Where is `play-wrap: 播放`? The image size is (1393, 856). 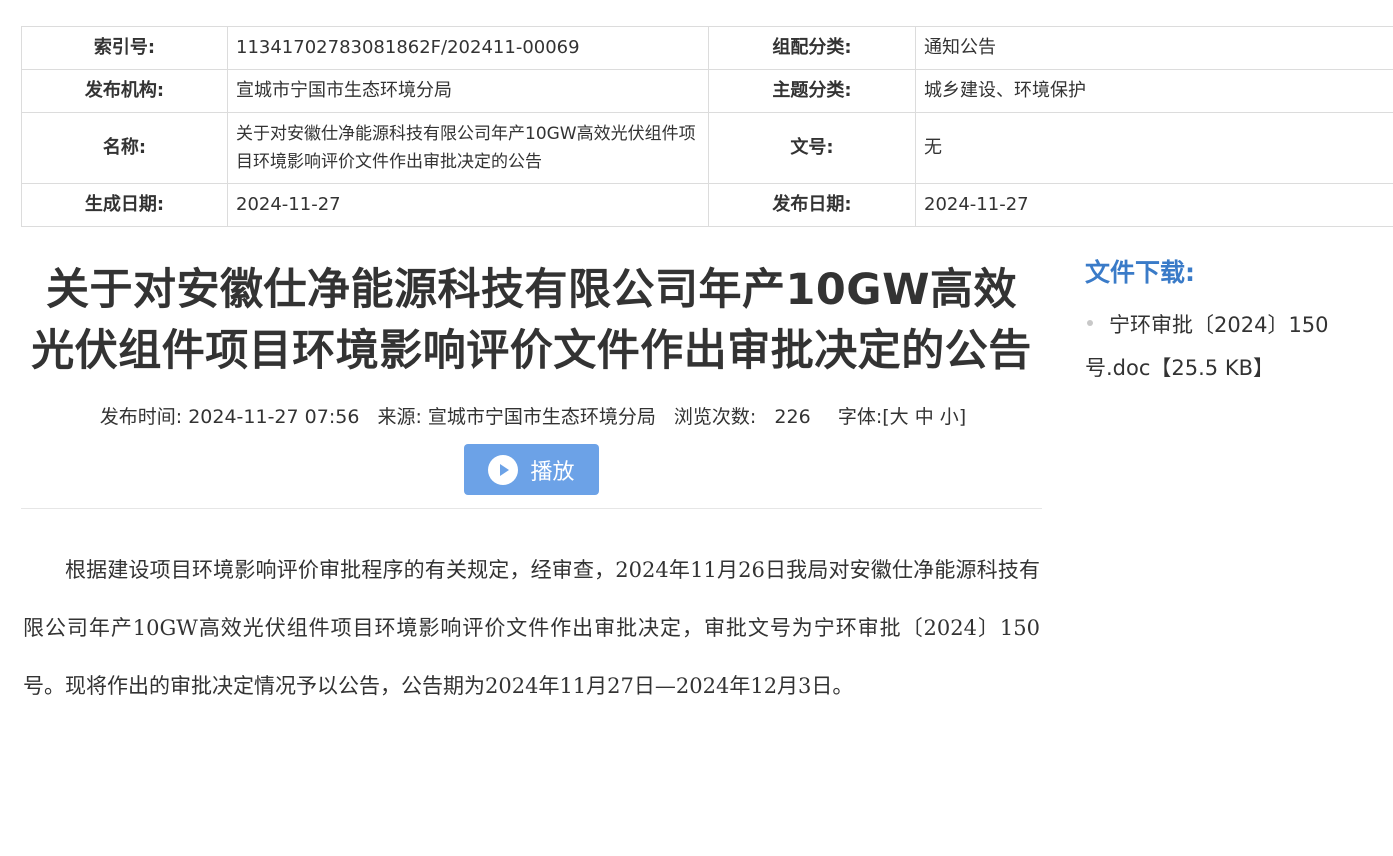 play-wrap: 播放 is located at coordinates (531, 469).